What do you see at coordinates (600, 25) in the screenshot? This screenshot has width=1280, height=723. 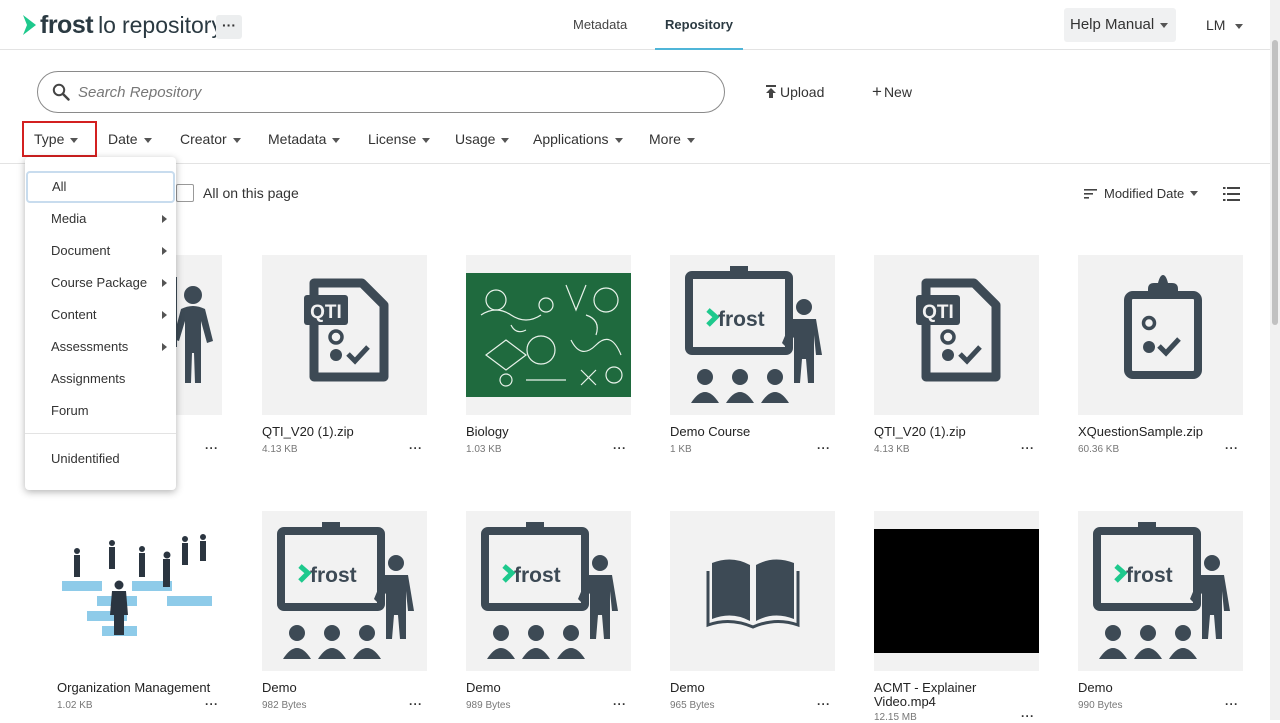 I see `tab-metadata: Metadata` at bounding box center [600, 25].